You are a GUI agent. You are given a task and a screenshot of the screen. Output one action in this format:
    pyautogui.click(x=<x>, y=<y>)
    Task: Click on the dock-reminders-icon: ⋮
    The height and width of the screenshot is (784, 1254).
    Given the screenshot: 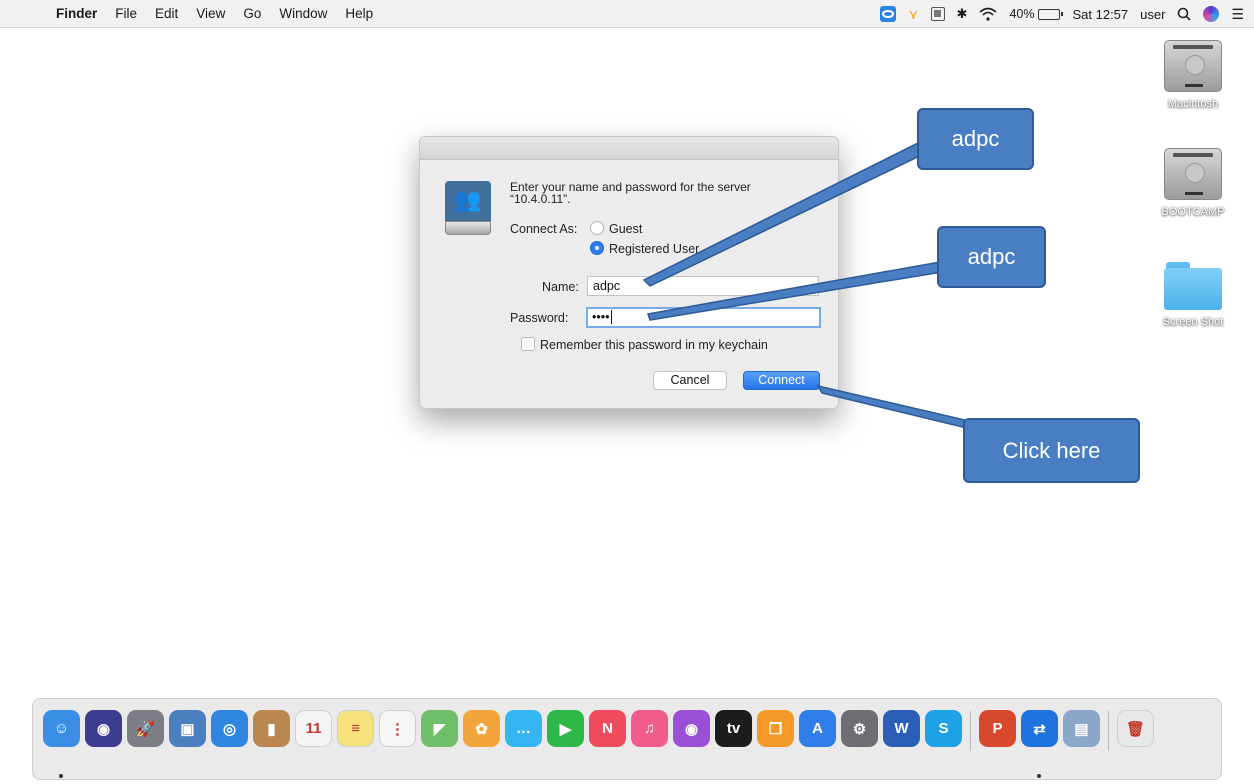 What is the action you would take?
    pyautogui.click(x=397, y=728)
    